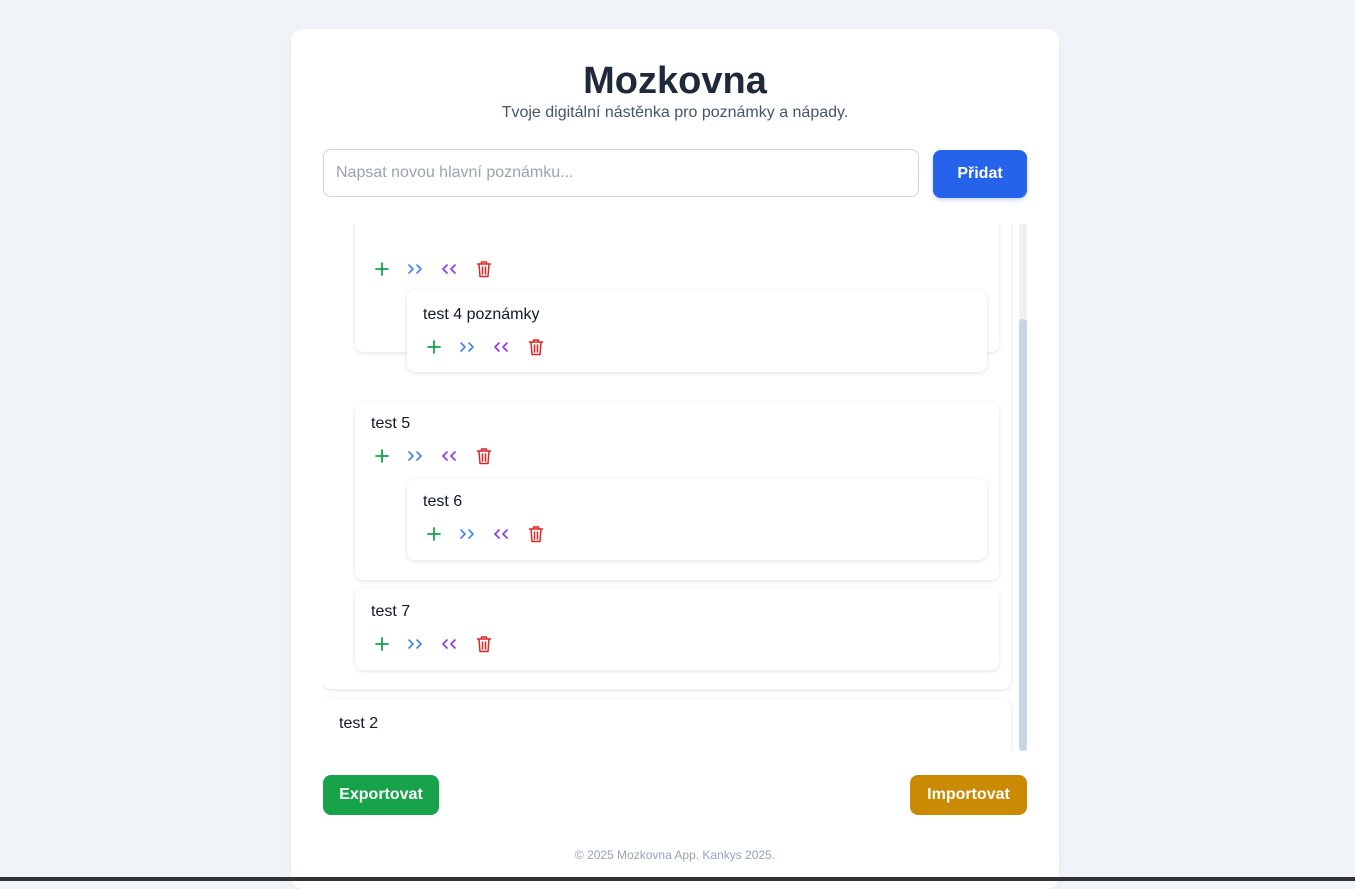  I want to click on note-text: test 6, so click(442, 502).